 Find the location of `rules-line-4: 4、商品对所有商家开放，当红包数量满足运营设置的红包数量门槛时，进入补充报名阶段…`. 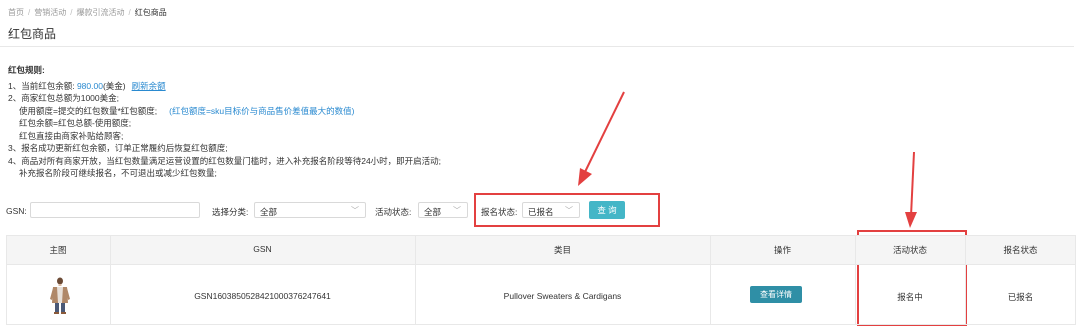

rules-line-4: 4、商品对所有商家开放，当红包数量满足运营设置的红包数量门槛时，进入补充报名阶段… is located at coordinates (225, 160).